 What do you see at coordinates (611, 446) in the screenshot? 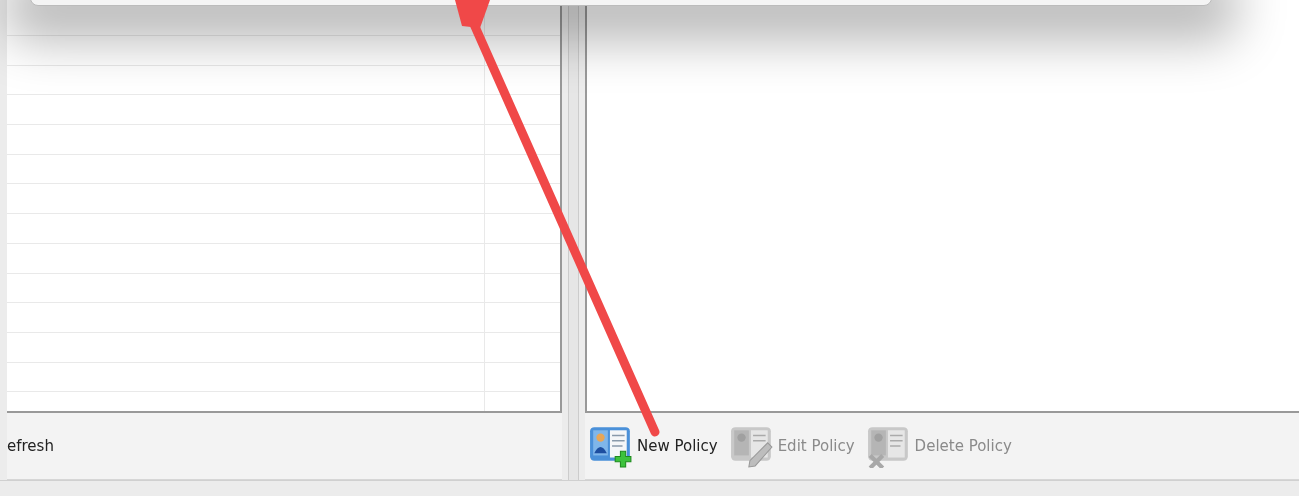
I see `card-plus-icon` at bounding box center [611, 446].